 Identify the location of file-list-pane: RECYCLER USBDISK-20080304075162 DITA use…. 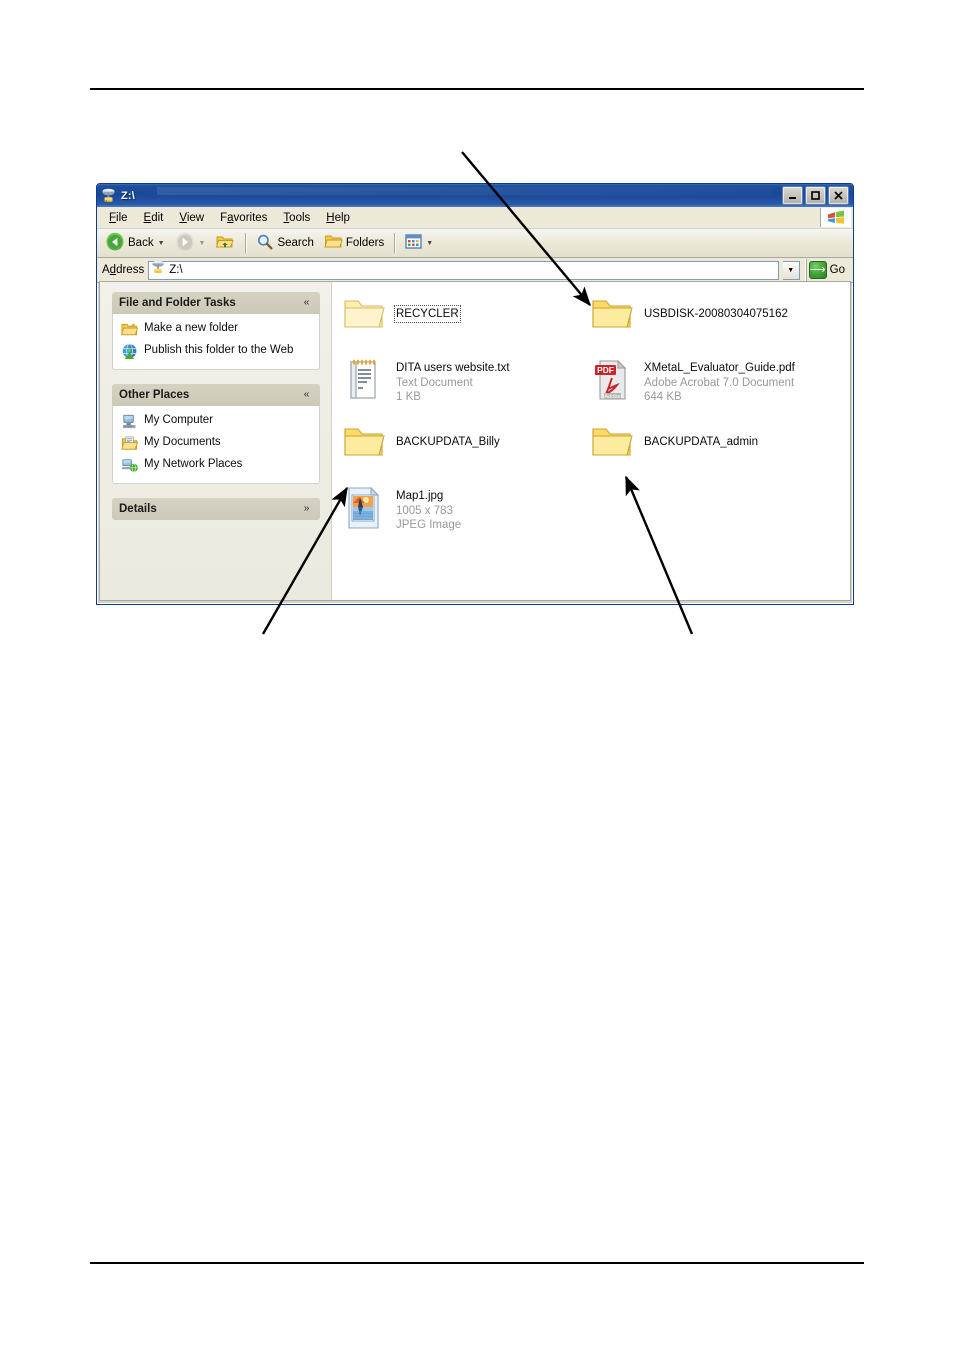
(591, 441).